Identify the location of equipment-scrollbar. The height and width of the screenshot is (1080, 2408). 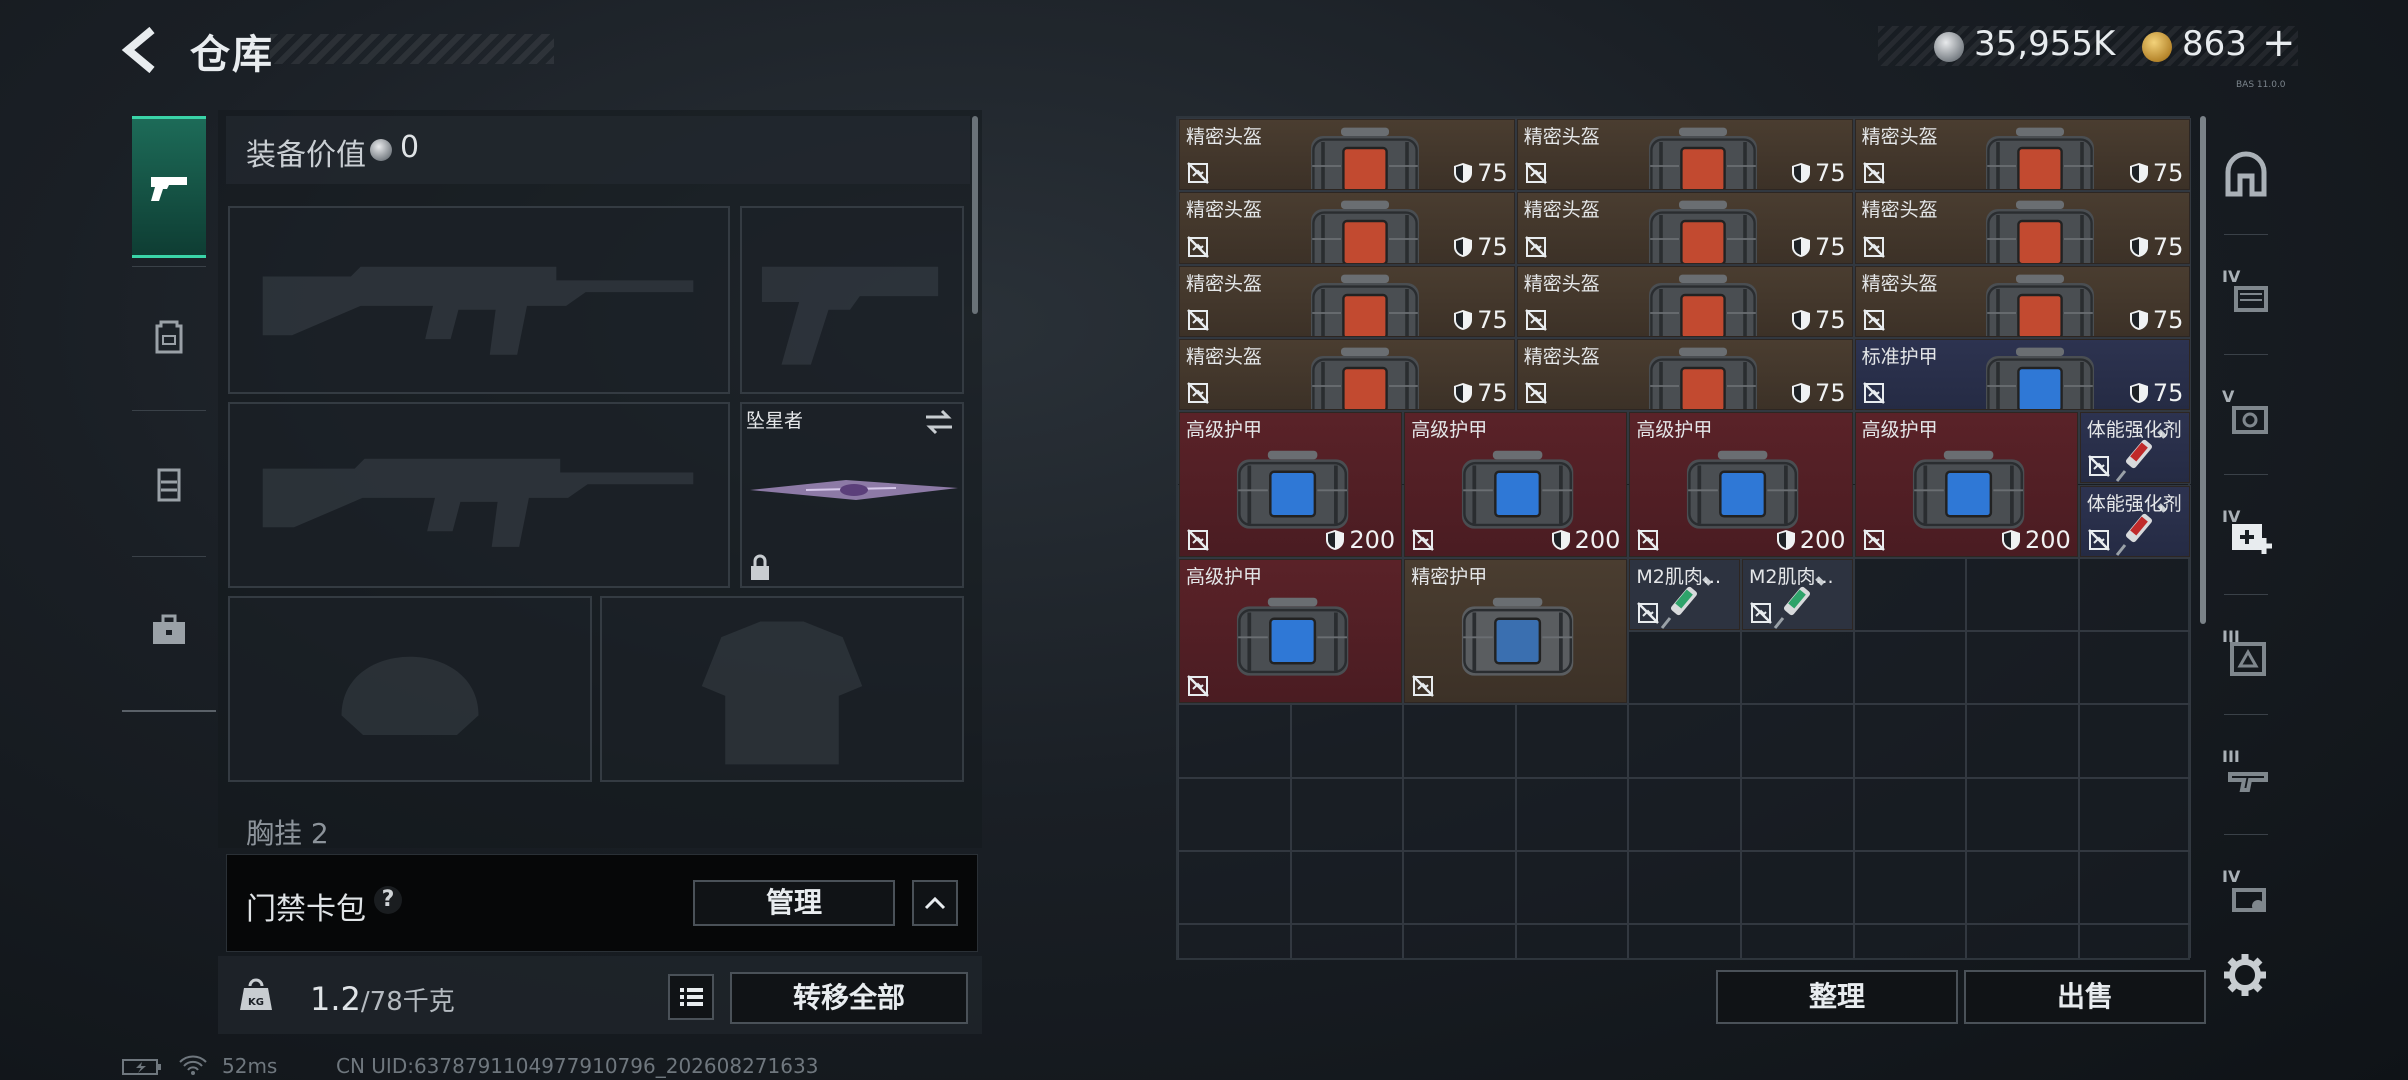
(975, 215).